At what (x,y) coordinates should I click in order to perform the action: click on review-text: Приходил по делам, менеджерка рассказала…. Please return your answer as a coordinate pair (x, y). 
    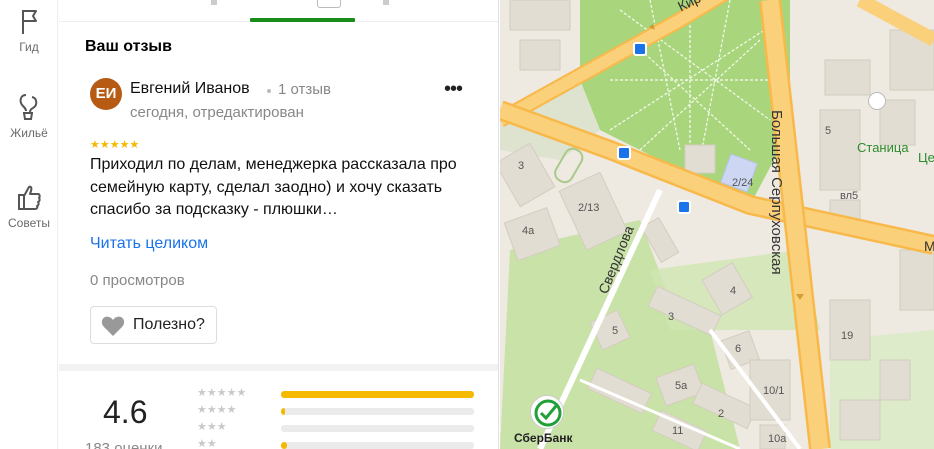
    Looking at the image, I should click on (273, 187).